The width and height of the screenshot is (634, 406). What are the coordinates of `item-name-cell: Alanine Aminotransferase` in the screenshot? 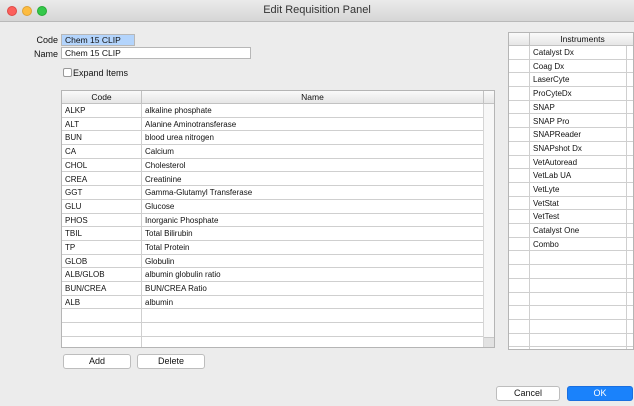 It's located at (312, 125).